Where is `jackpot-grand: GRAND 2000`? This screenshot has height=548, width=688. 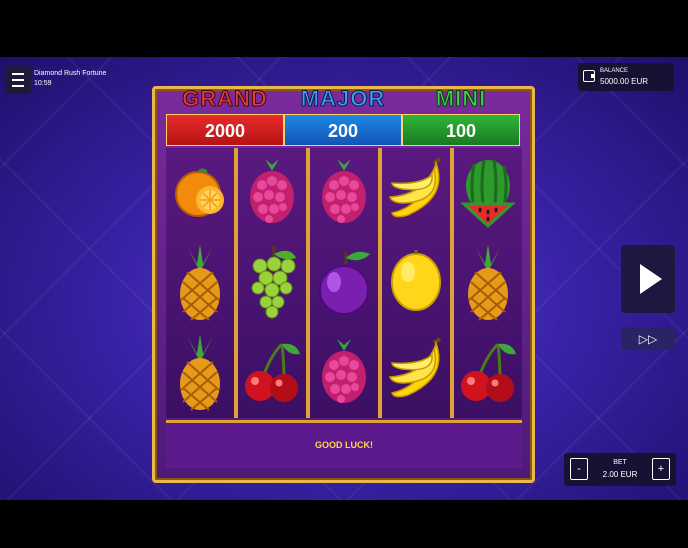
jackpot-grand: GRAND 2000 is located at coordinates (225, 116).